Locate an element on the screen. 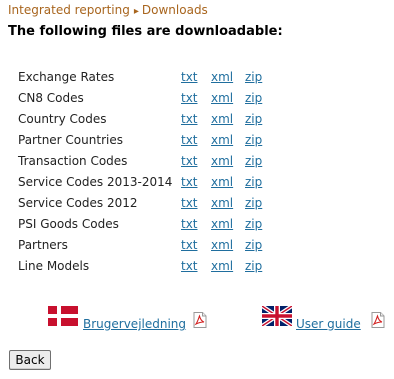 This screenshot has height=379, width=394. english-user-guide-link: User guide is located at coordinates (328, 324).